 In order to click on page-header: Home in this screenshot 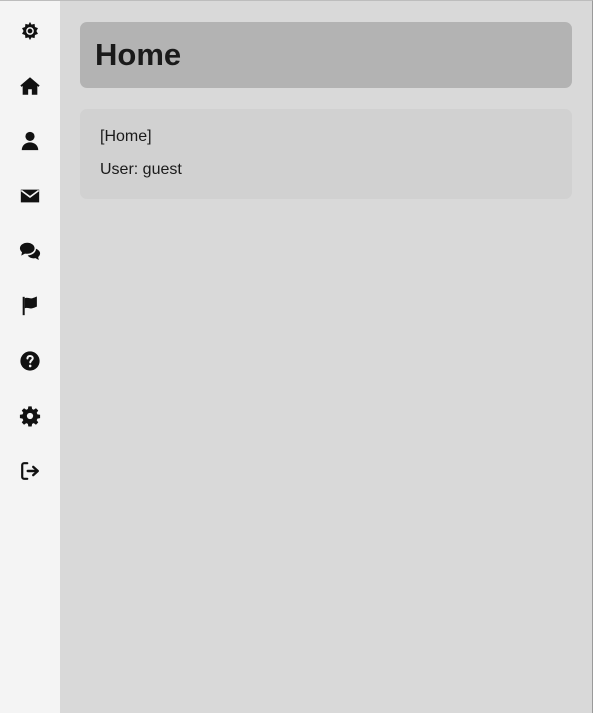, I will do `click(326, 55)`.